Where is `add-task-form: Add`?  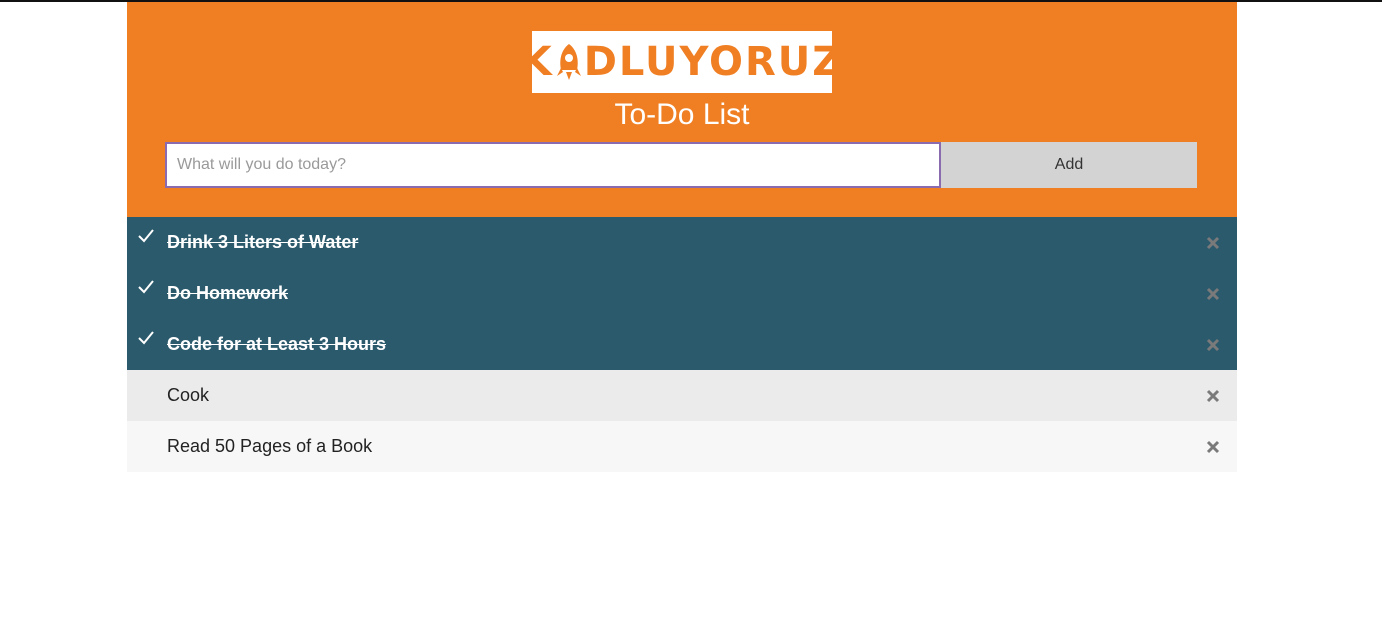
add-task-form: Add is located at coordinates (681, 165).